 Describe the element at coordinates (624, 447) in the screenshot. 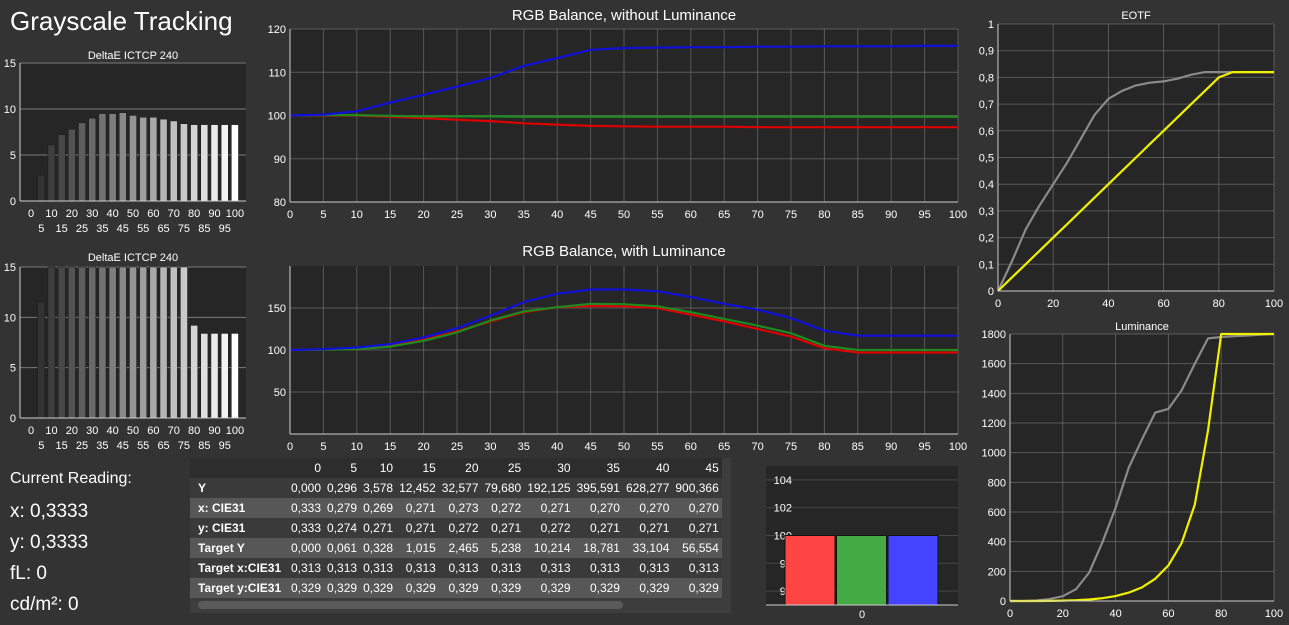

I see `rgb2-xtick-label: 50` at that location.